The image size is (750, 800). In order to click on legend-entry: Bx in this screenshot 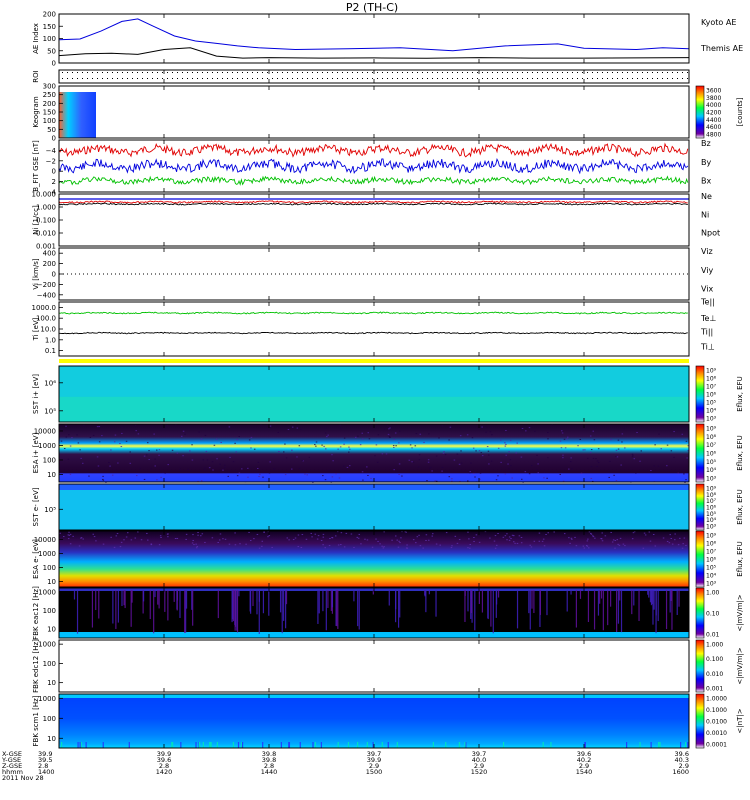, I will do `click(706, 181)`.